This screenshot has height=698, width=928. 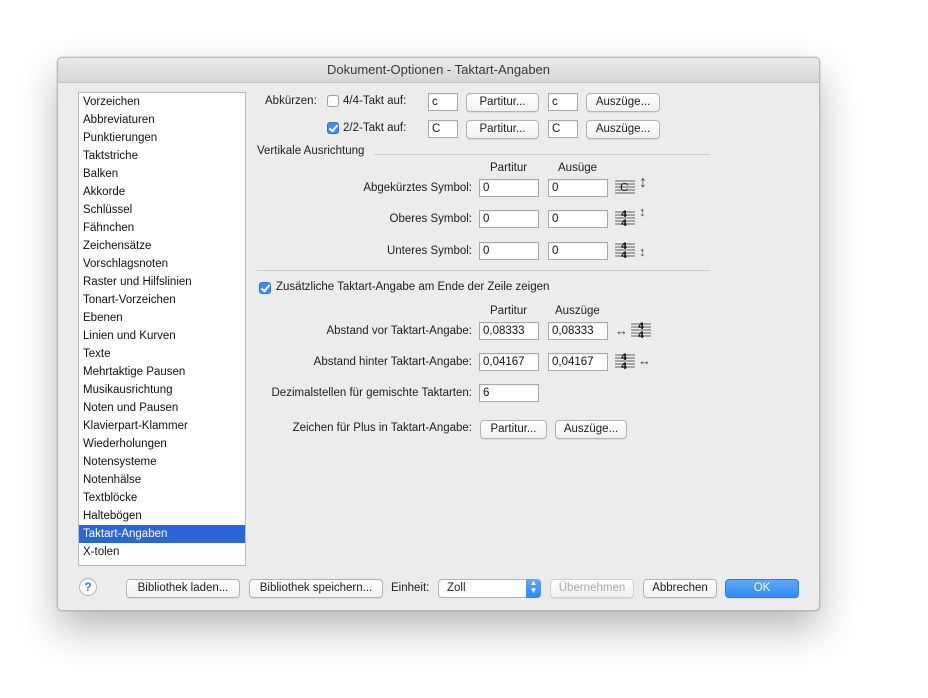 I want to click on sidebar-item: Linien und Kurven, so click(x=162, y=336).